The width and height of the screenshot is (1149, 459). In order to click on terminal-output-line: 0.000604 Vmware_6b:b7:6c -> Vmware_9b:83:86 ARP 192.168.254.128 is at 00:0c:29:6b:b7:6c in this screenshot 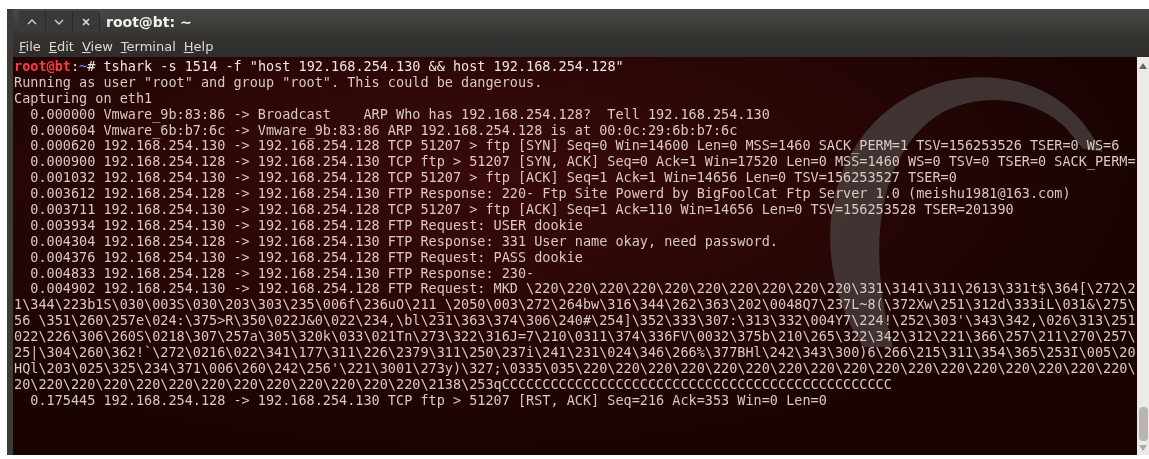, I will do `click(383, 129)`.